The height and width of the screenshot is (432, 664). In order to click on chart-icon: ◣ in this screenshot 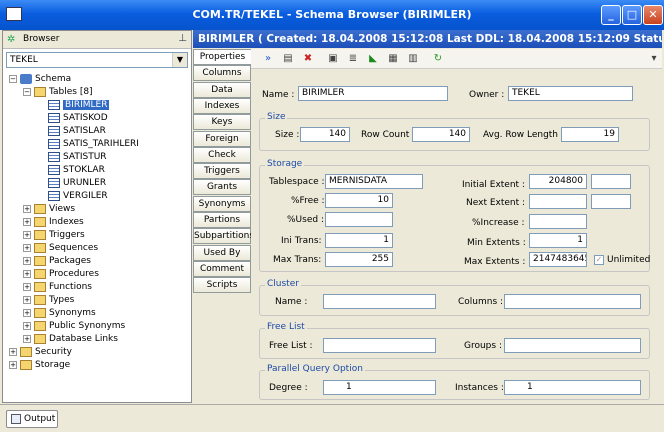, I will do `click(373, 59)`.